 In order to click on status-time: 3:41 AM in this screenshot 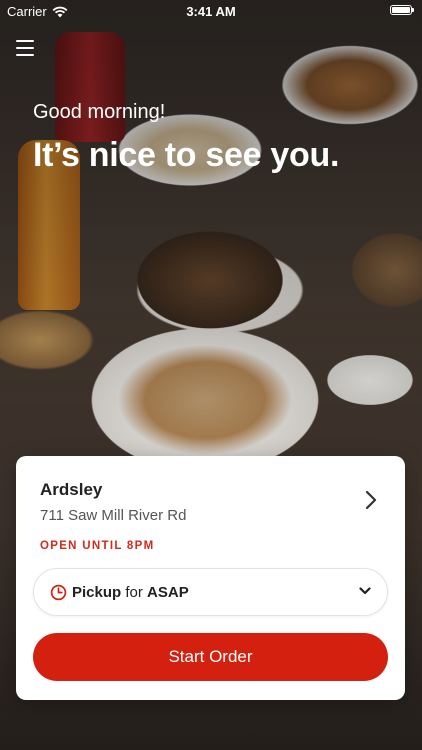, I will do `click(211, 11)`.